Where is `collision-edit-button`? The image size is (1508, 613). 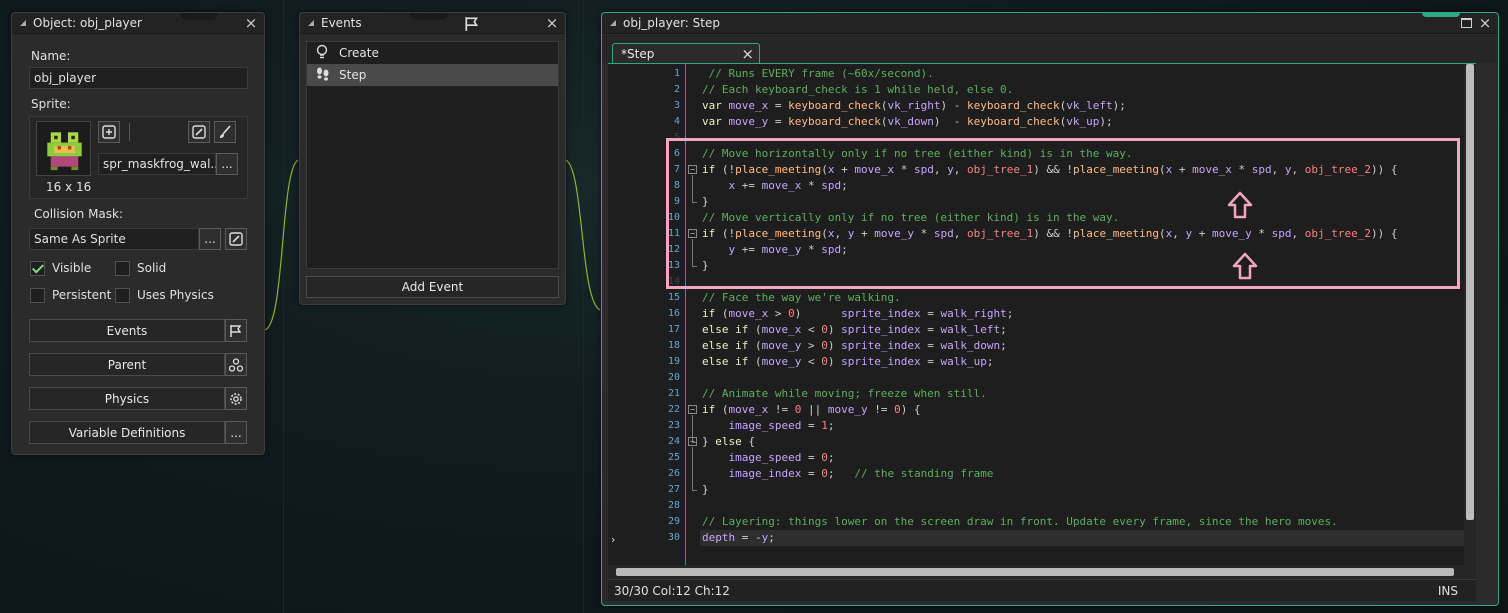 collision-edit-button is located at coordinates (236, 239).